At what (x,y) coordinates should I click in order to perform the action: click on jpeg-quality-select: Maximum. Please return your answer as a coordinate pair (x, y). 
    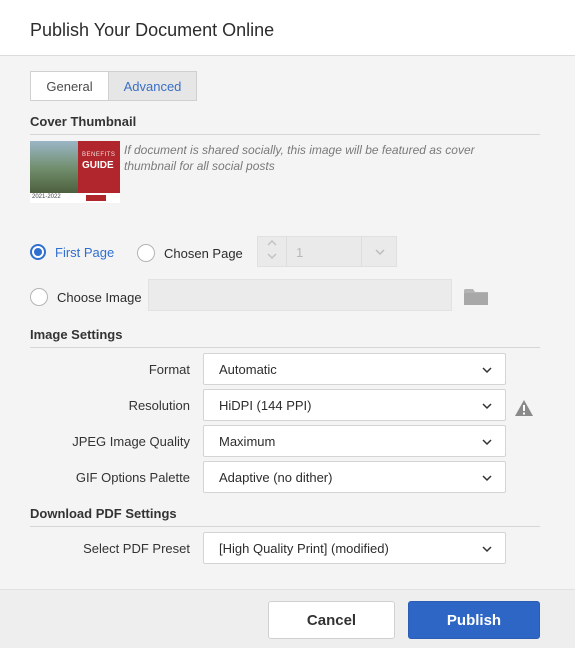
    Looking at the image, I should click on (354, 441).